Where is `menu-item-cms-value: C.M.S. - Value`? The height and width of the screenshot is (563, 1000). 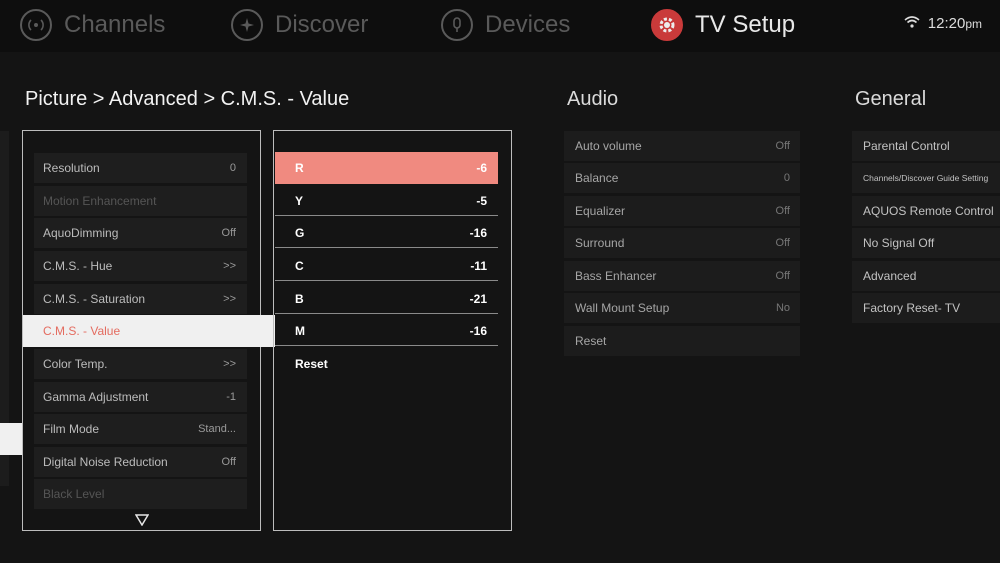
menu-item-cms-value: C.M.S. - Value is located at coordinates (149, 331).